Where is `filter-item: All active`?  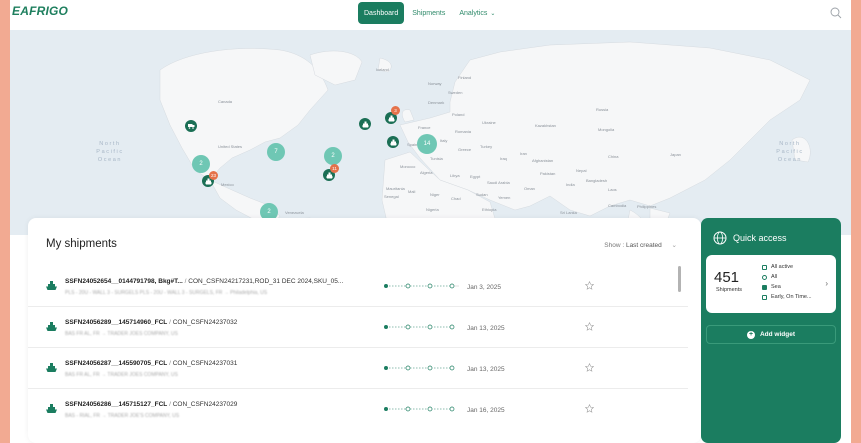
filter-item: All active is located at coordinates (787, 267).